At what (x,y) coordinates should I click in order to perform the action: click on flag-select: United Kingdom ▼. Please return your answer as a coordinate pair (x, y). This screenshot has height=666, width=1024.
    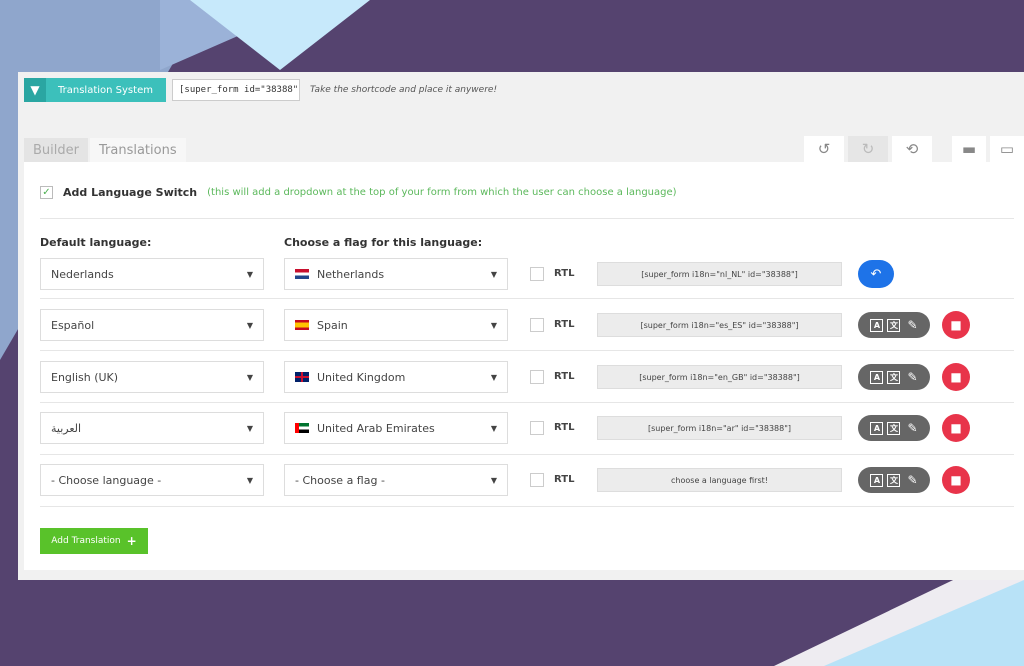
    Looking at the image, I should click on (396, 377).